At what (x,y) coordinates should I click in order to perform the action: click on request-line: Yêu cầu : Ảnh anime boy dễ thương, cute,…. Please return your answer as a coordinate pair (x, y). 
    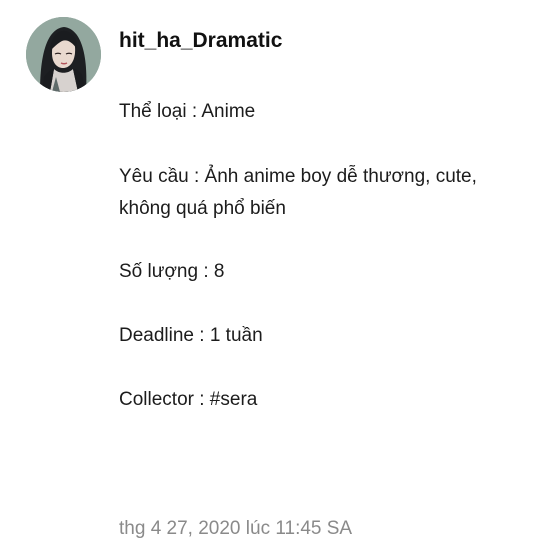
    Looking at the image, I should click on (298, 192).